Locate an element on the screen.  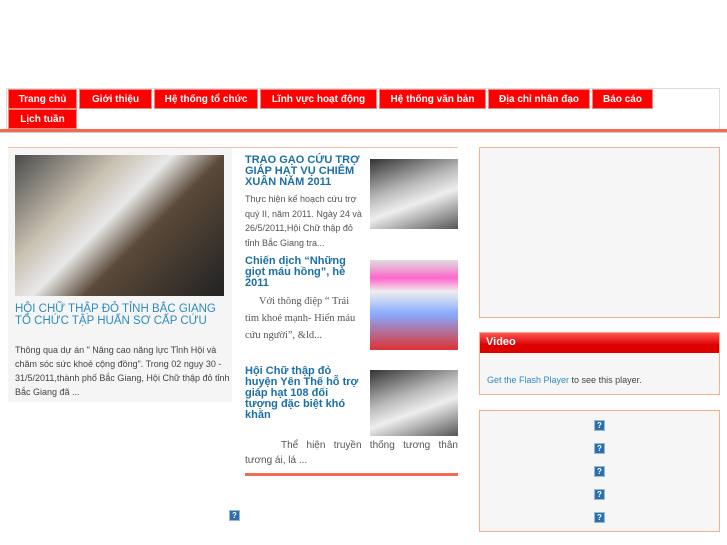
nav-he-thong-to-chuc: Hệ thống tổ chức is located at coordinates (206, 99).